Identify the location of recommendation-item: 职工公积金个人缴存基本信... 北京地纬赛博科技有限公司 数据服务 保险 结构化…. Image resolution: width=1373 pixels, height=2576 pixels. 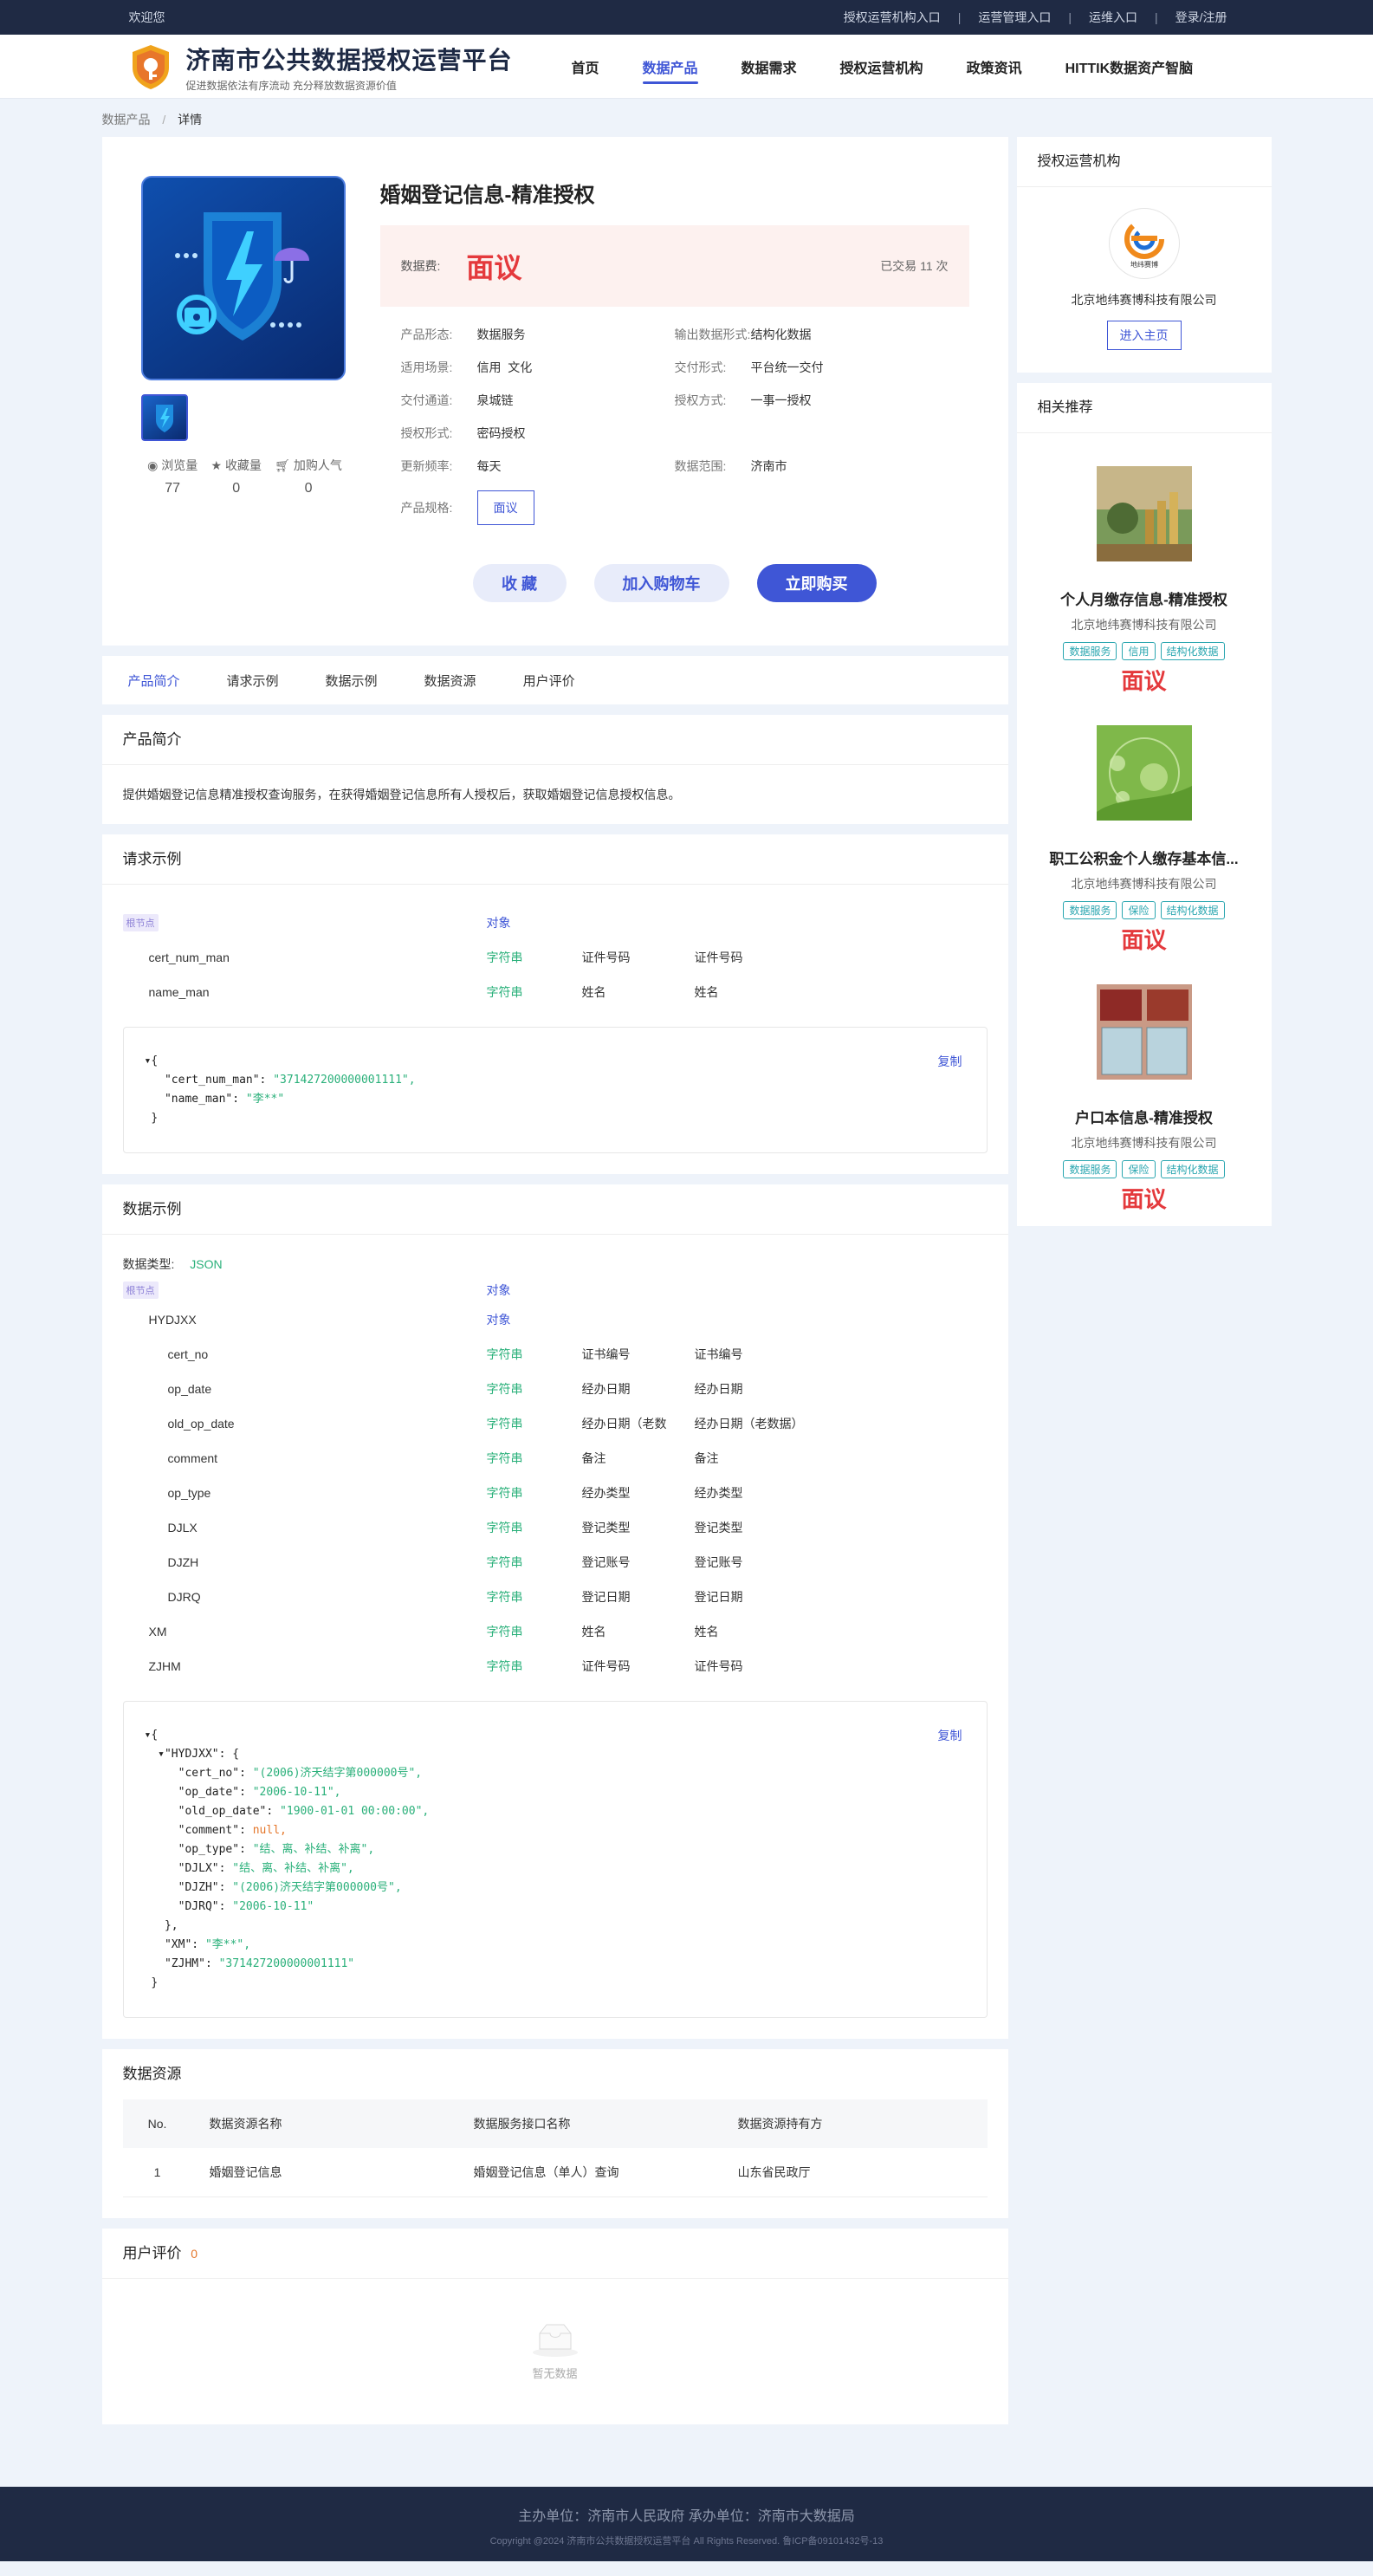
(1144, 838).